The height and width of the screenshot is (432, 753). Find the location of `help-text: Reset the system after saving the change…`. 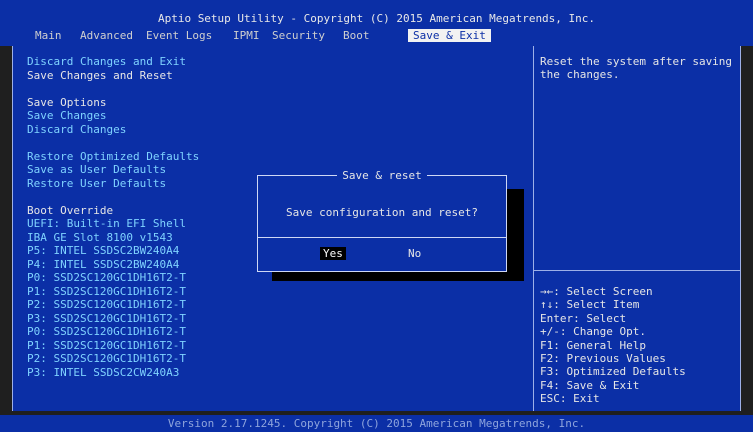

help-text: Reset the system after saving the change… is located at coordinates (636, 68).